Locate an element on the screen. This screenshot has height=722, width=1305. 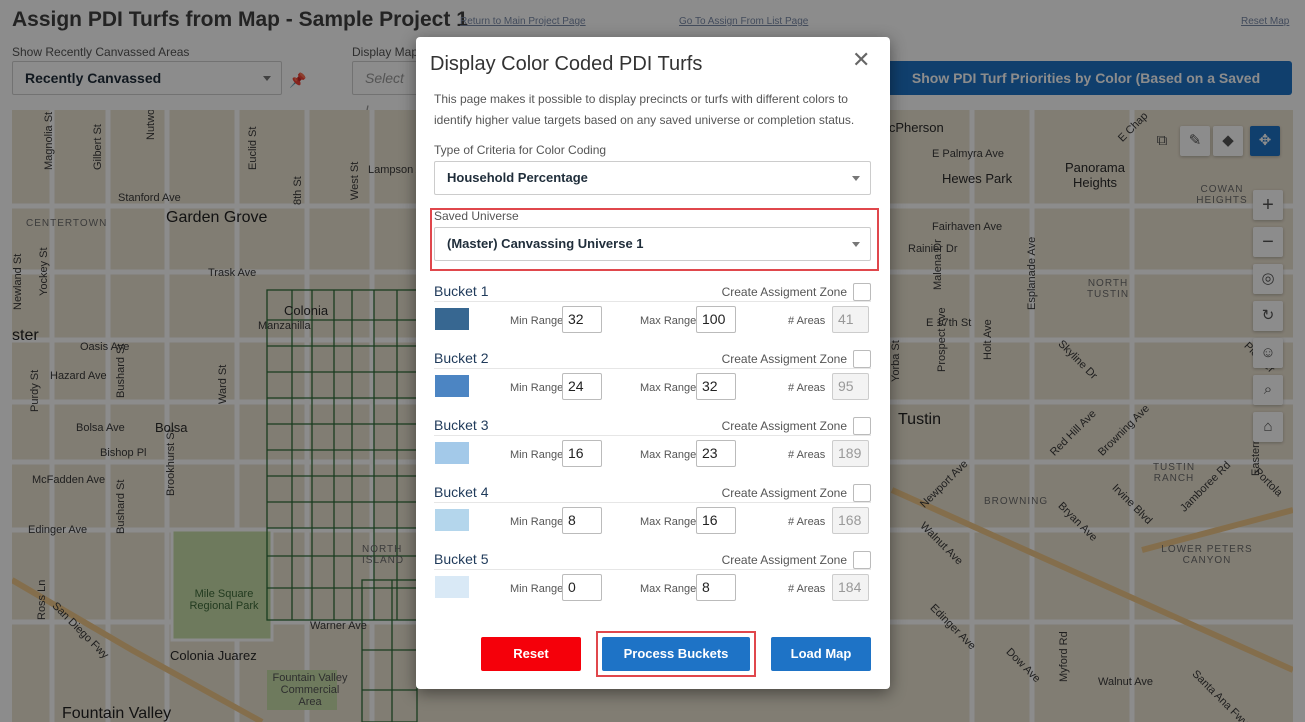
process-buckets-button: Process Buckets is located at coordinates (676, 654).